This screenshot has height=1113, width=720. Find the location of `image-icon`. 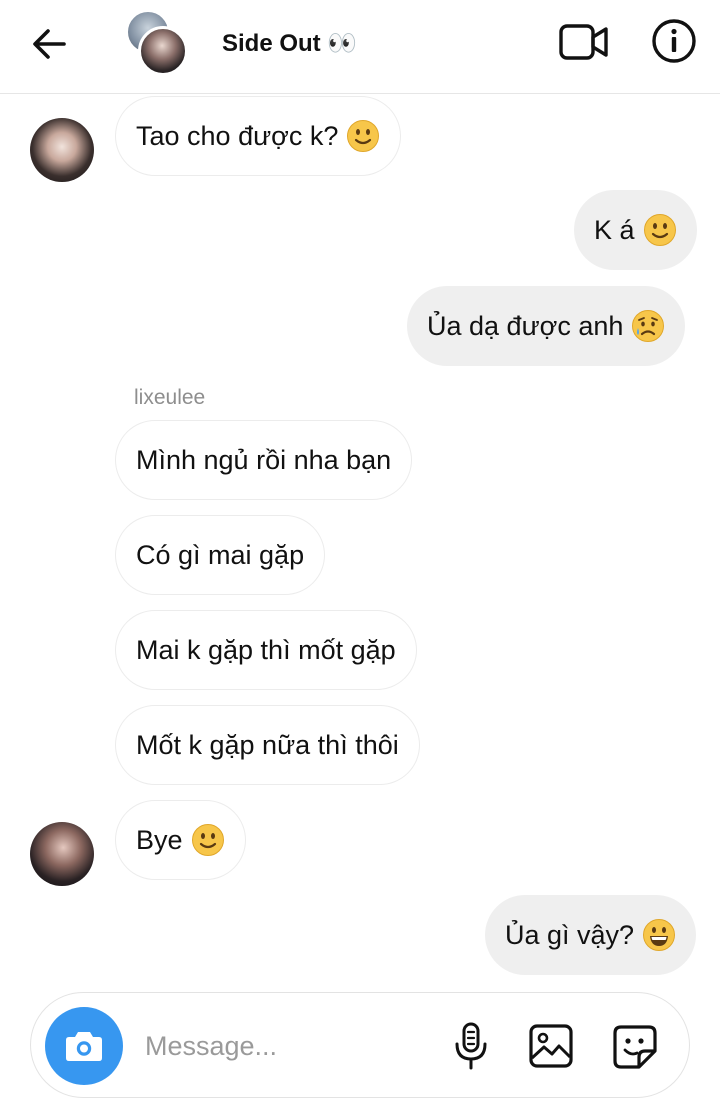

image-icon is located at coordinates (551, 1046).